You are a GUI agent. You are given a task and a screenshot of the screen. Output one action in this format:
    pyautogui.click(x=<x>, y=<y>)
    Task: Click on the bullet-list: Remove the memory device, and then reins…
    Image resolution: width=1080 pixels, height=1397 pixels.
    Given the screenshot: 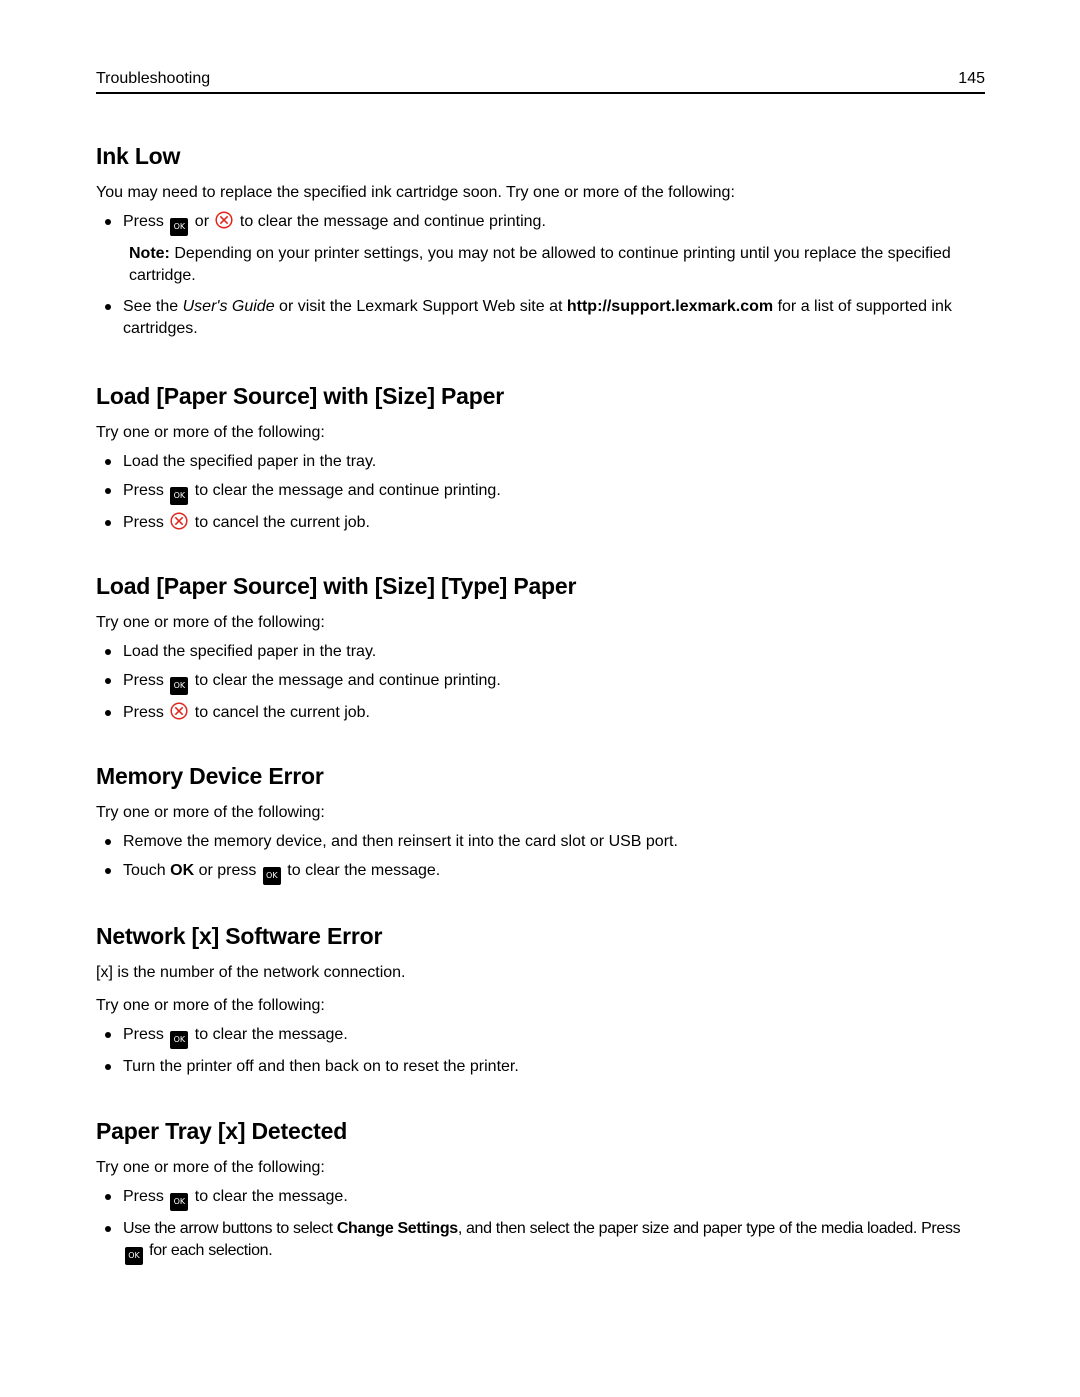 What is the action you would take?
    pyautogui.click(x=540, y=858)
    